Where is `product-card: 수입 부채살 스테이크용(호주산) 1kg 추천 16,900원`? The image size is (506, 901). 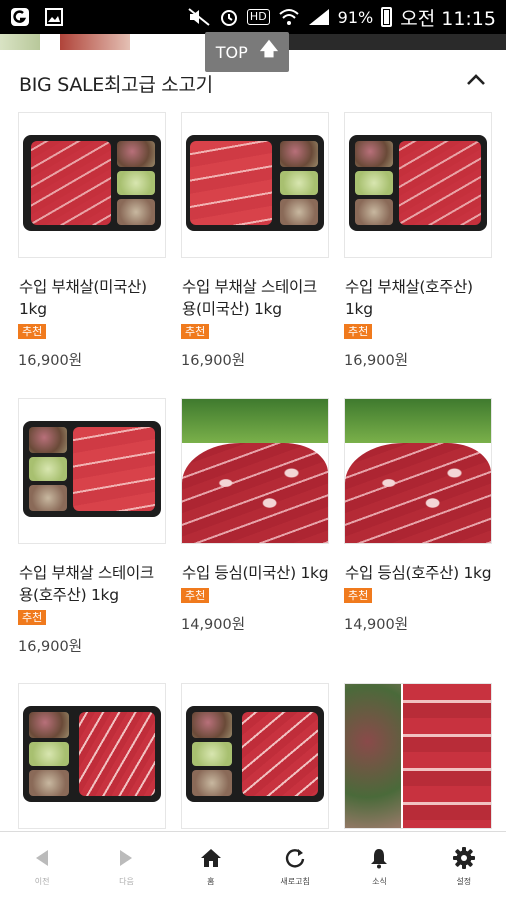 product-card: 수입 부채살 스테이크용(호주산) 1kg 추천 16,900원 is located at coordinates (92, 527).